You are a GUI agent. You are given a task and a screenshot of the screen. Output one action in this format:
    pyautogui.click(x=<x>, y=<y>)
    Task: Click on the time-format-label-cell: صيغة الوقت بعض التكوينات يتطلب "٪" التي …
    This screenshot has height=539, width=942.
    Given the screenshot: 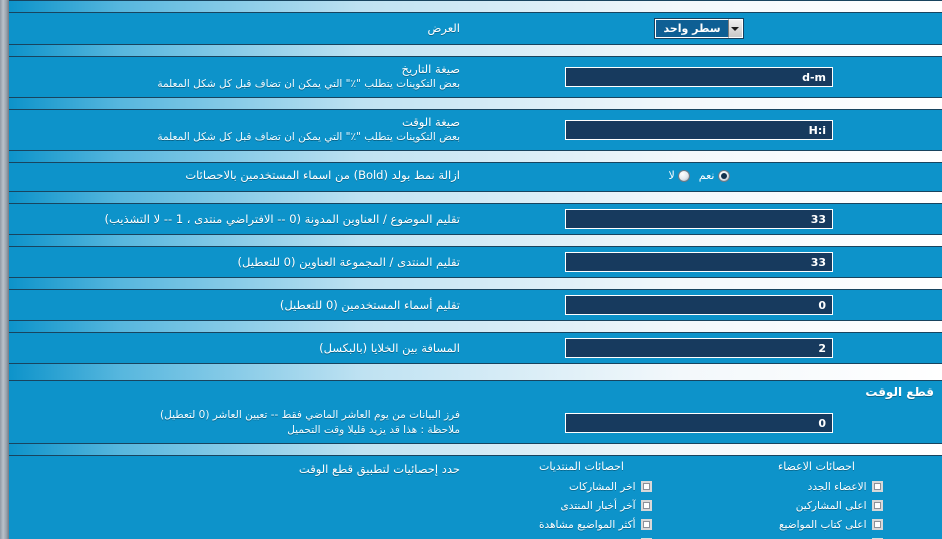 What is the action you would take?
    pyautogui.click(x=240, y=130)
    